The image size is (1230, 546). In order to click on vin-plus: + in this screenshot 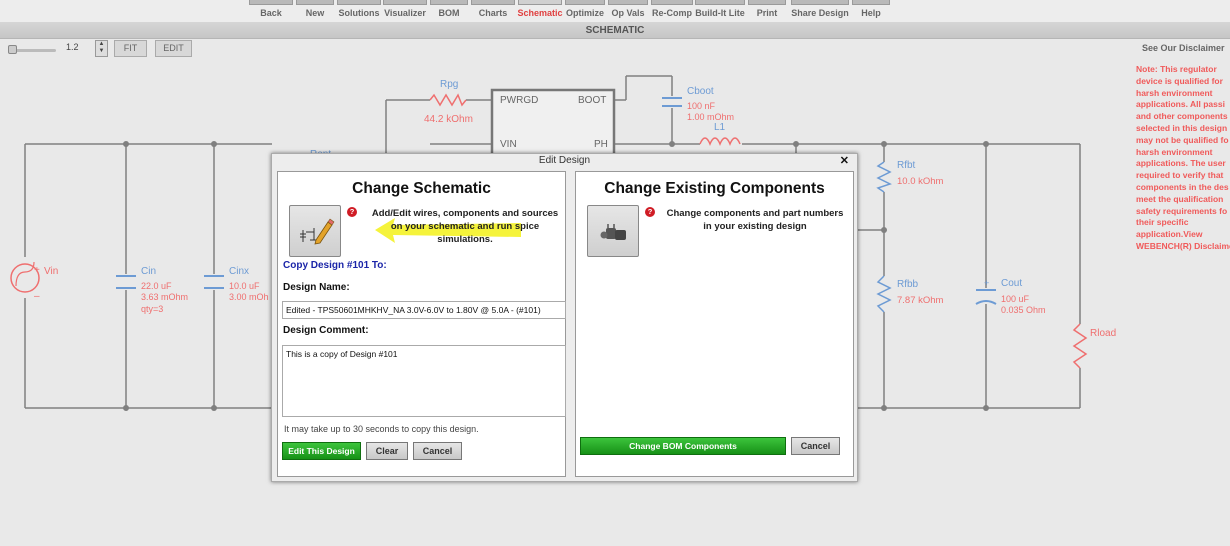, I will do `click(37, 270)`.